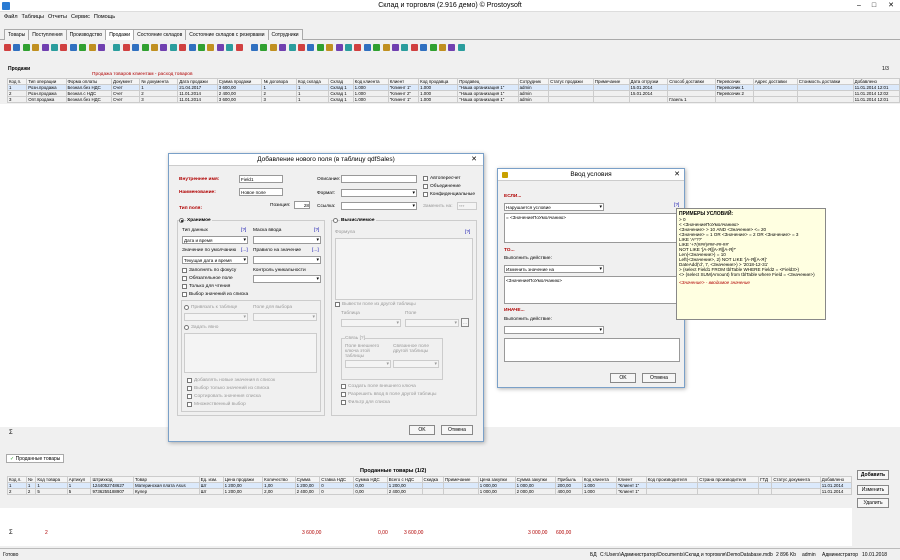 The image size is (900, 560). Describe the element at coordinates (189, 396) in the screenshot. I see `sort-values-checkbox` at that location.